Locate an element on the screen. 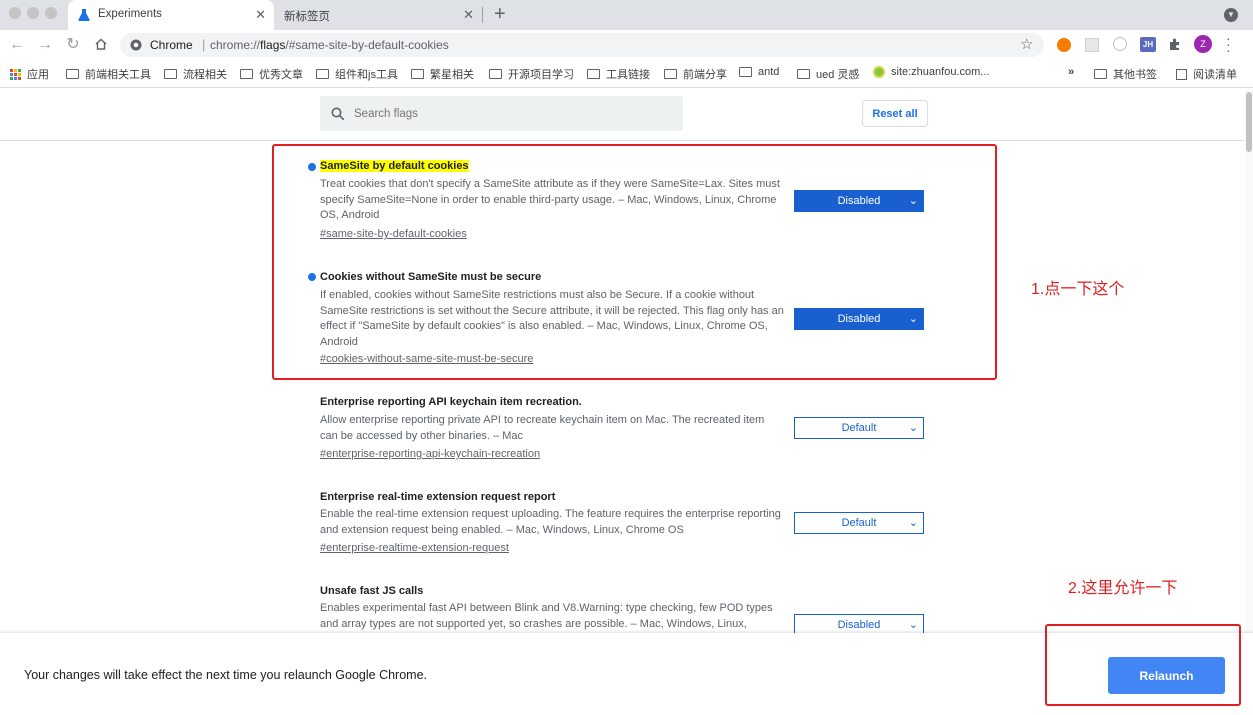 This screenshot has width=1253, height=715. extension-gray-icon is located at coordinates (1092, 45).